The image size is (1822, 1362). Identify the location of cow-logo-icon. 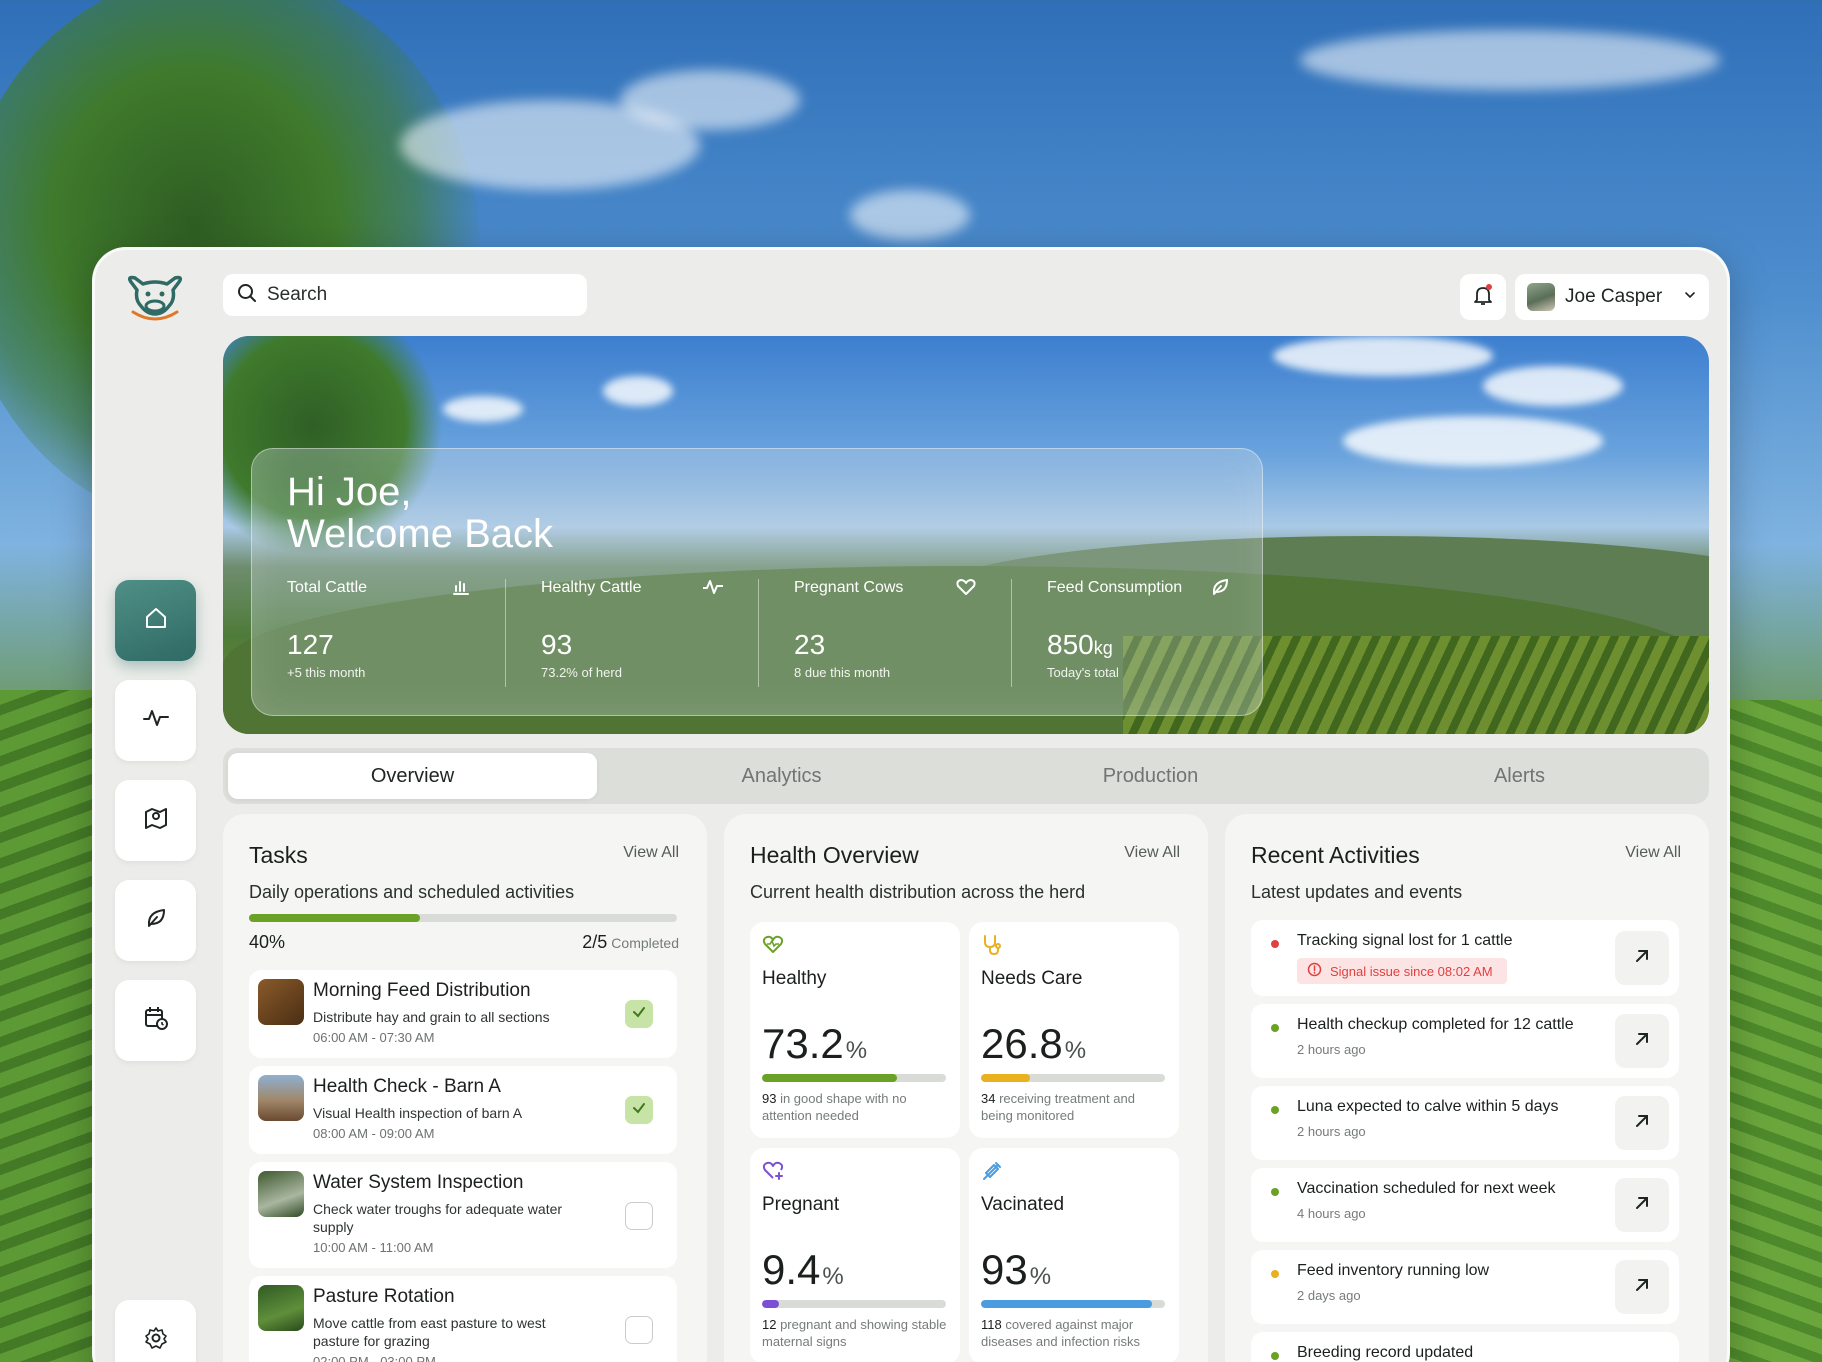
(155, 299).